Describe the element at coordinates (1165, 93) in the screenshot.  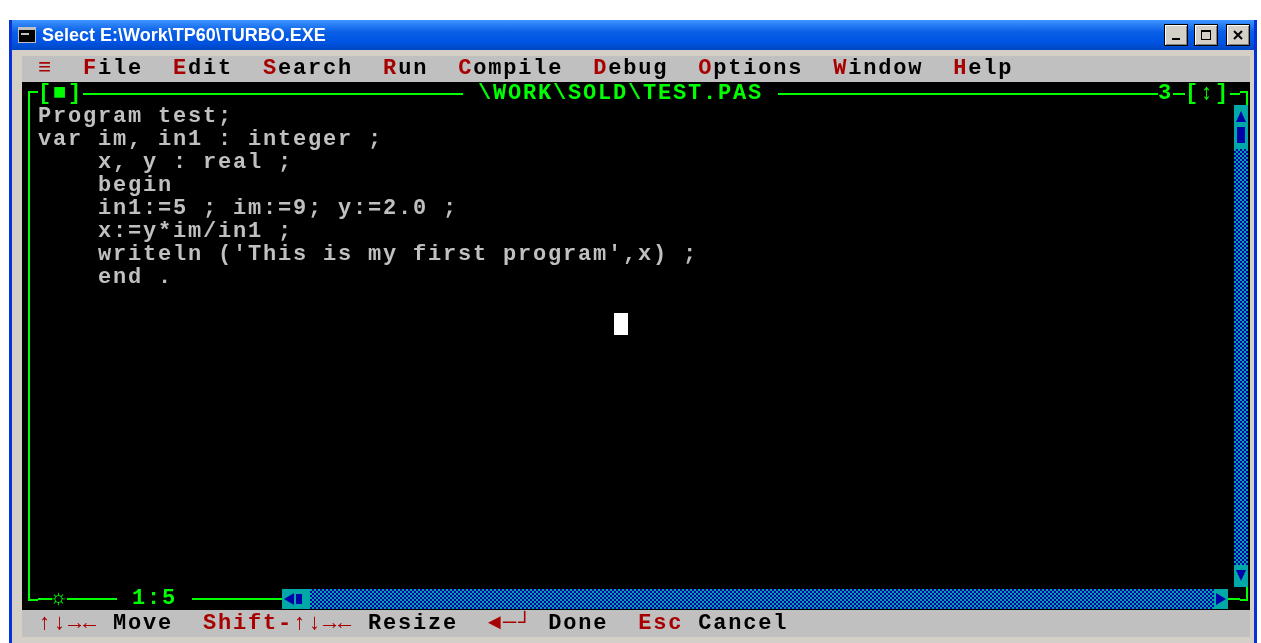
I see `window-number: 3` at that location.